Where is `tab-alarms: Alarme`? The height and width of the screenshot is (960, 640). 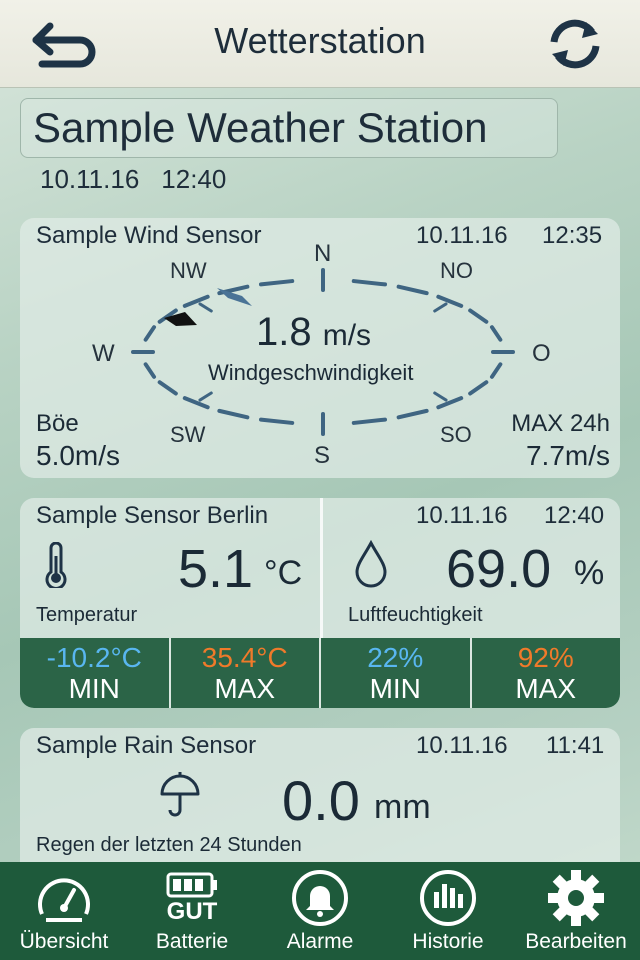 tab-alarms: Alarme is located at coordinates (320, 911).